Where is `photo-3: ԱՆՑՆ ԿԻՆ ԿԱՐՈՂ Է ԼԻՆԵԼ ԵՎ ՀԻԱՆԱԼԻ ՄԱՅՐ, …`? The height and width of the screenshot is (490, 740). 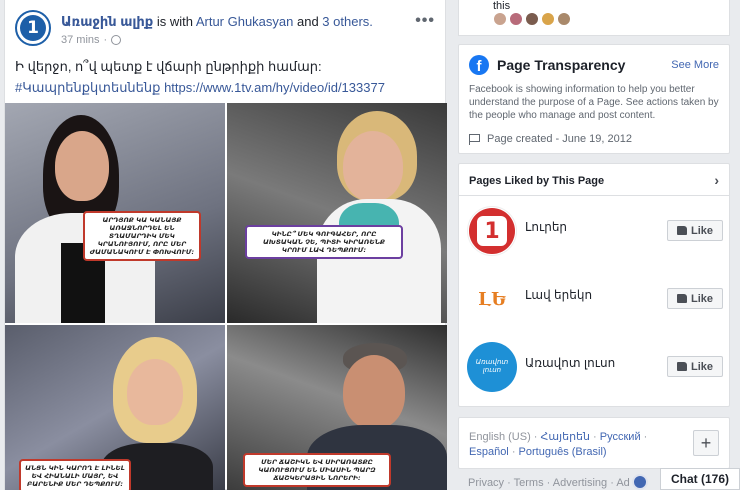
photo-3: ԱՆՑՆ ԿԻՆ ԿԱՐՈՂ Է ԼԻՆԵԼ ԵՎ ՀԻԱՆԱԼԻ ՄԱՅՐ, … is located at coordinates (115, 407).